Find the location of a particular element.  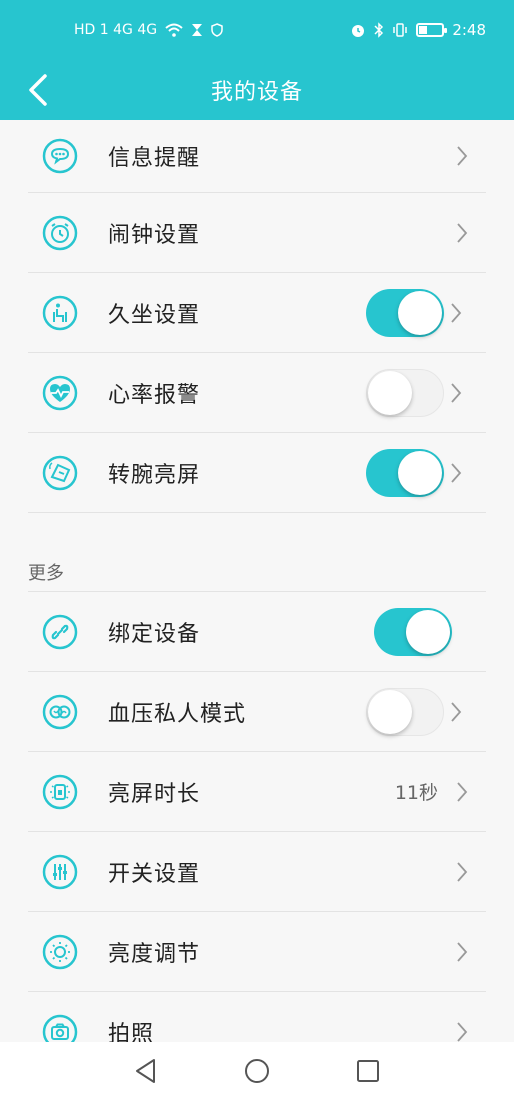

row-label: 亮度调节 is located at coordinates (154, 954).